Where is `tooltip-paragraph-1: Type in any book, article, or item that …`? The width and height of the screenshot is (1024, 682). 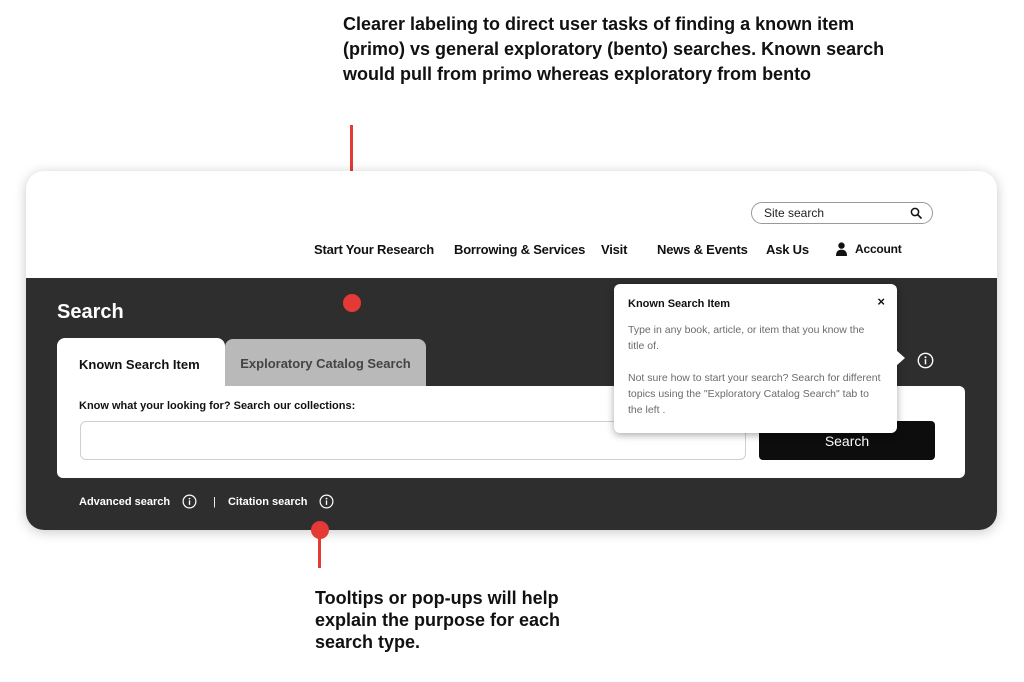 tooltip-paragraph-1: Type in any book, article, or item that … is located at coordinates (746, 338).